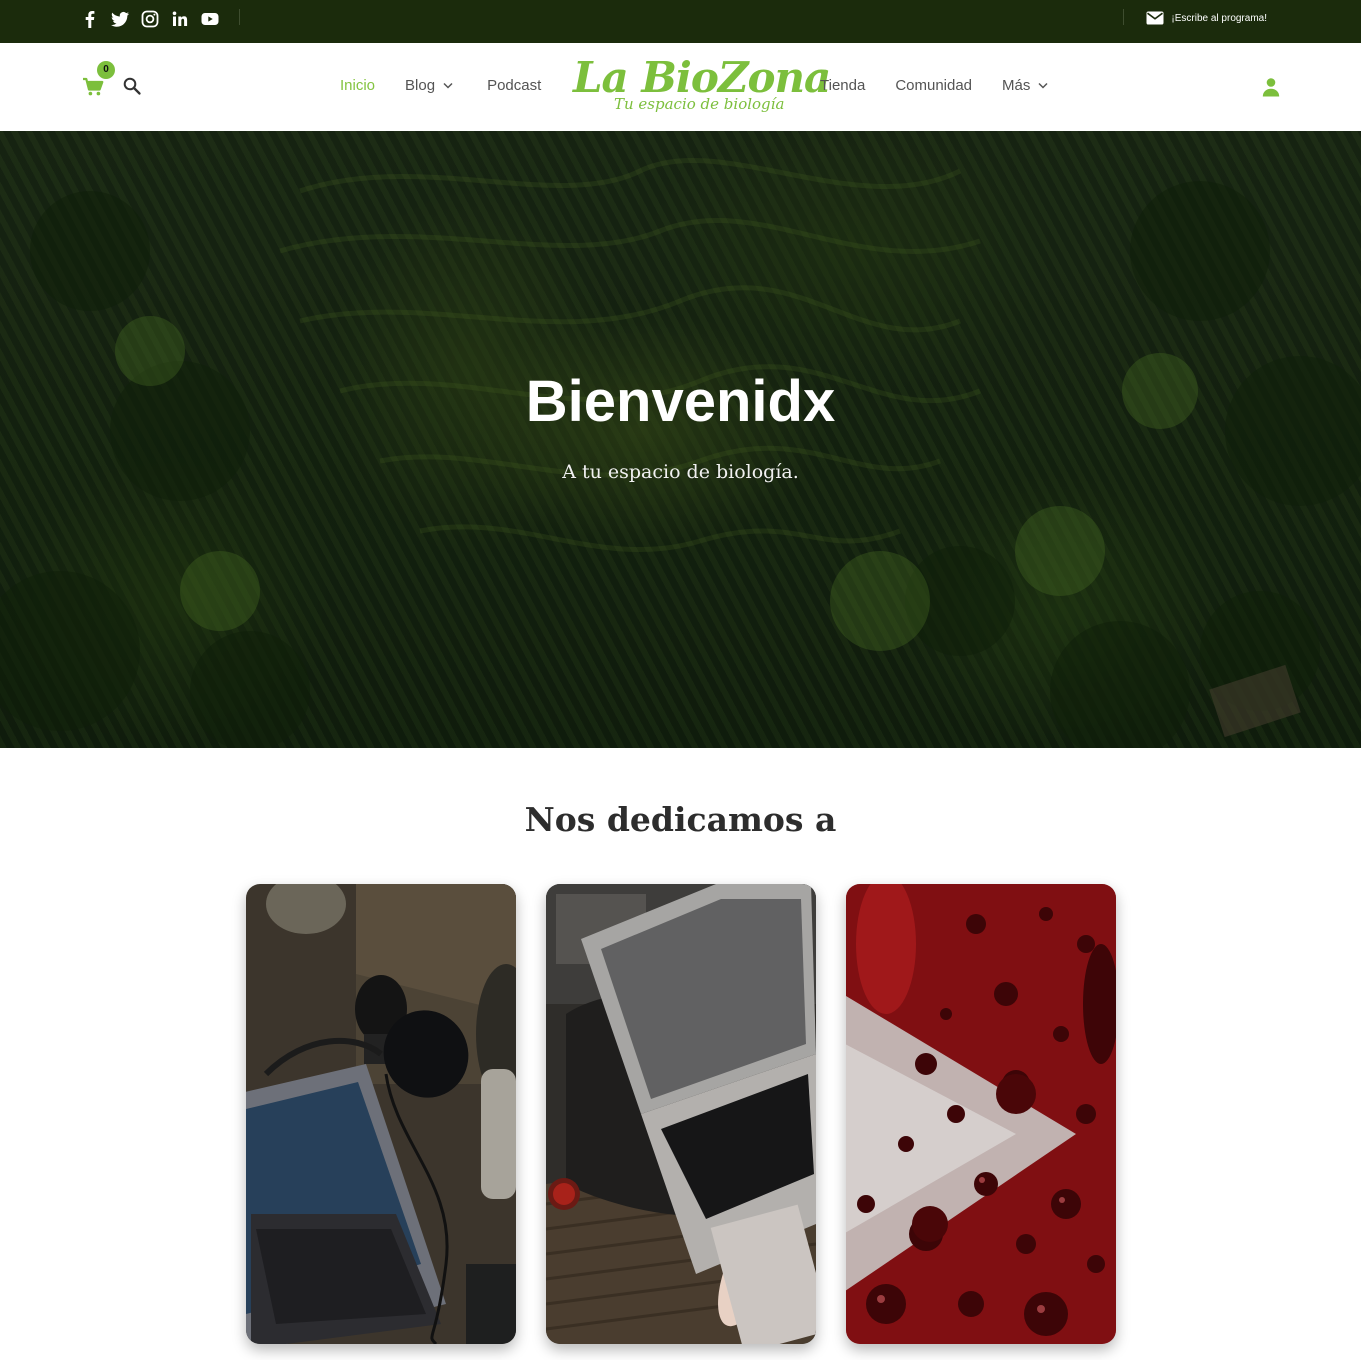 This screenshot has width=1361, height=1360. I want to click on main-nav-left: Inicio Blog Podcast, so click(440, 85).